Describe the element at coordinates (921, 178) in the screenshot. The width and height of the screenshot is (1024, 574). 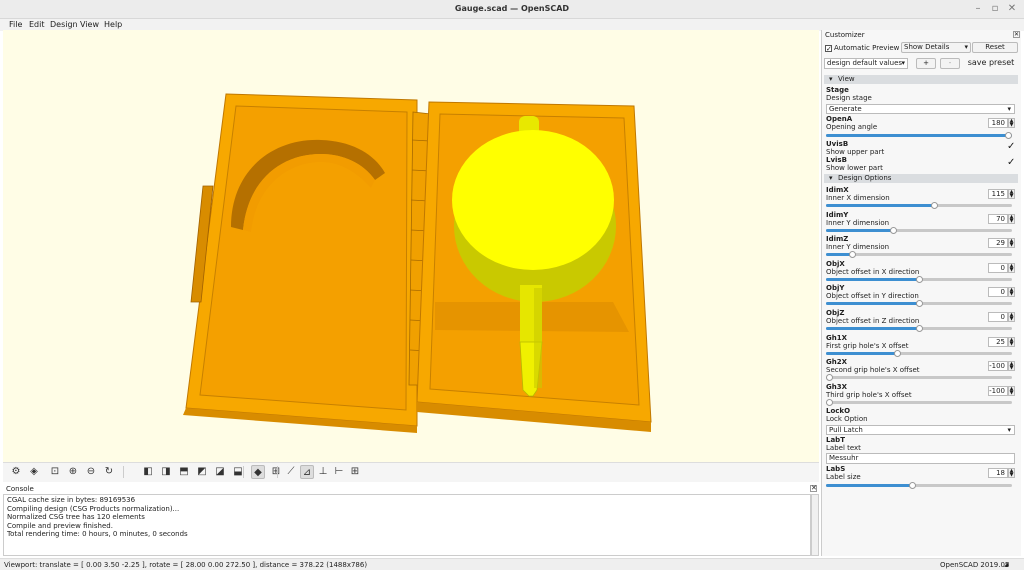
I see `section-design-options: Design Options` at that location.